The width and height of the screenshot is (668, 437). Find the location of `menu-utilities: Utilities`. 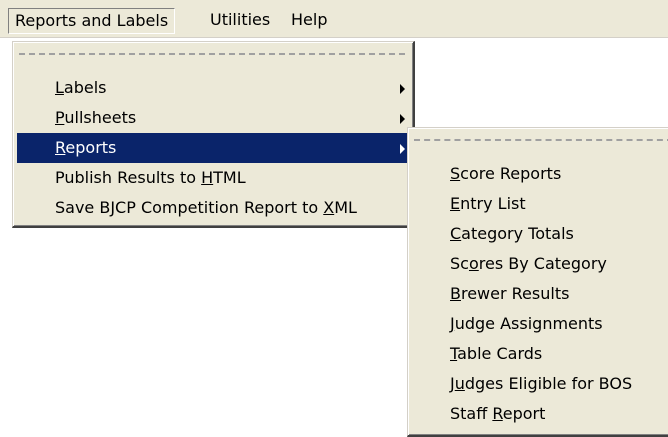

menu-utilities: Utilities is located at coordinates (240, 21).